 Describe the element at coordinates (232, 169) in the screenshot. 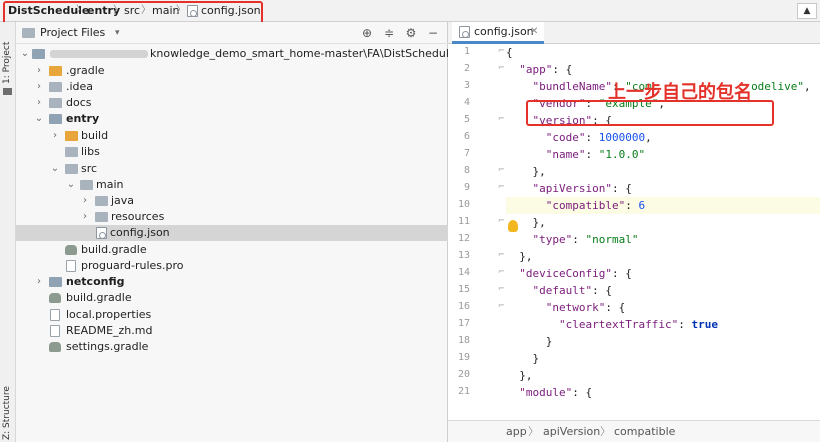

I see `tree-item: ⌄ src` at that location.